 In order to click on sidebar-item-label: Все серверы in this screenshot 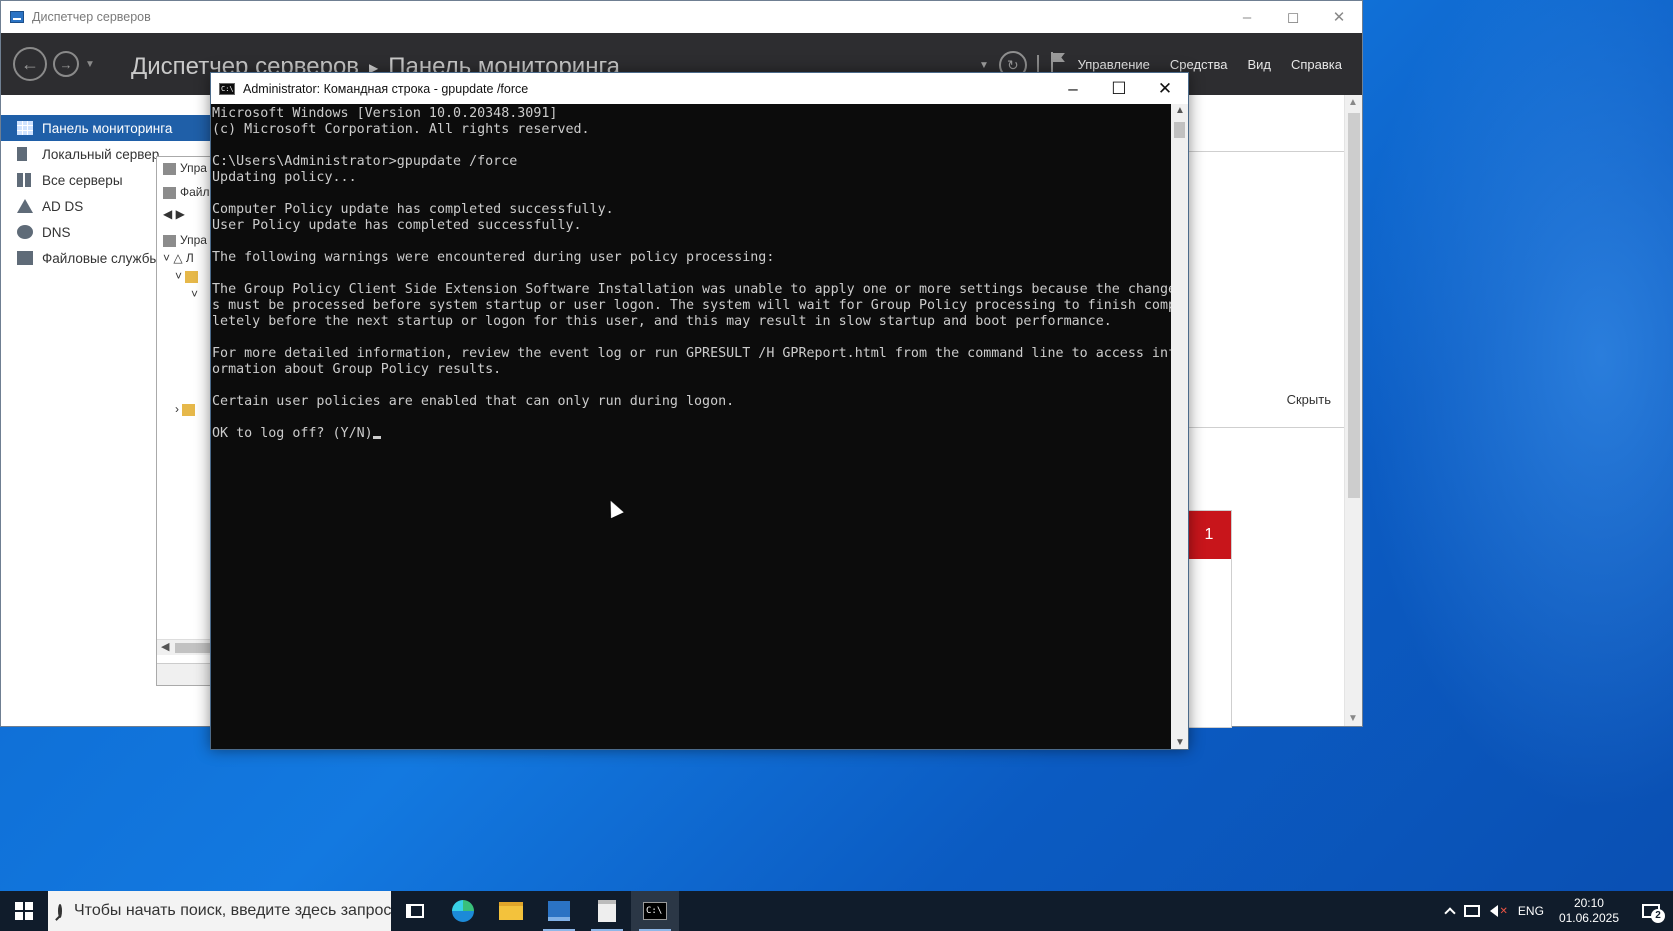, I will do `click(82, 180)`.